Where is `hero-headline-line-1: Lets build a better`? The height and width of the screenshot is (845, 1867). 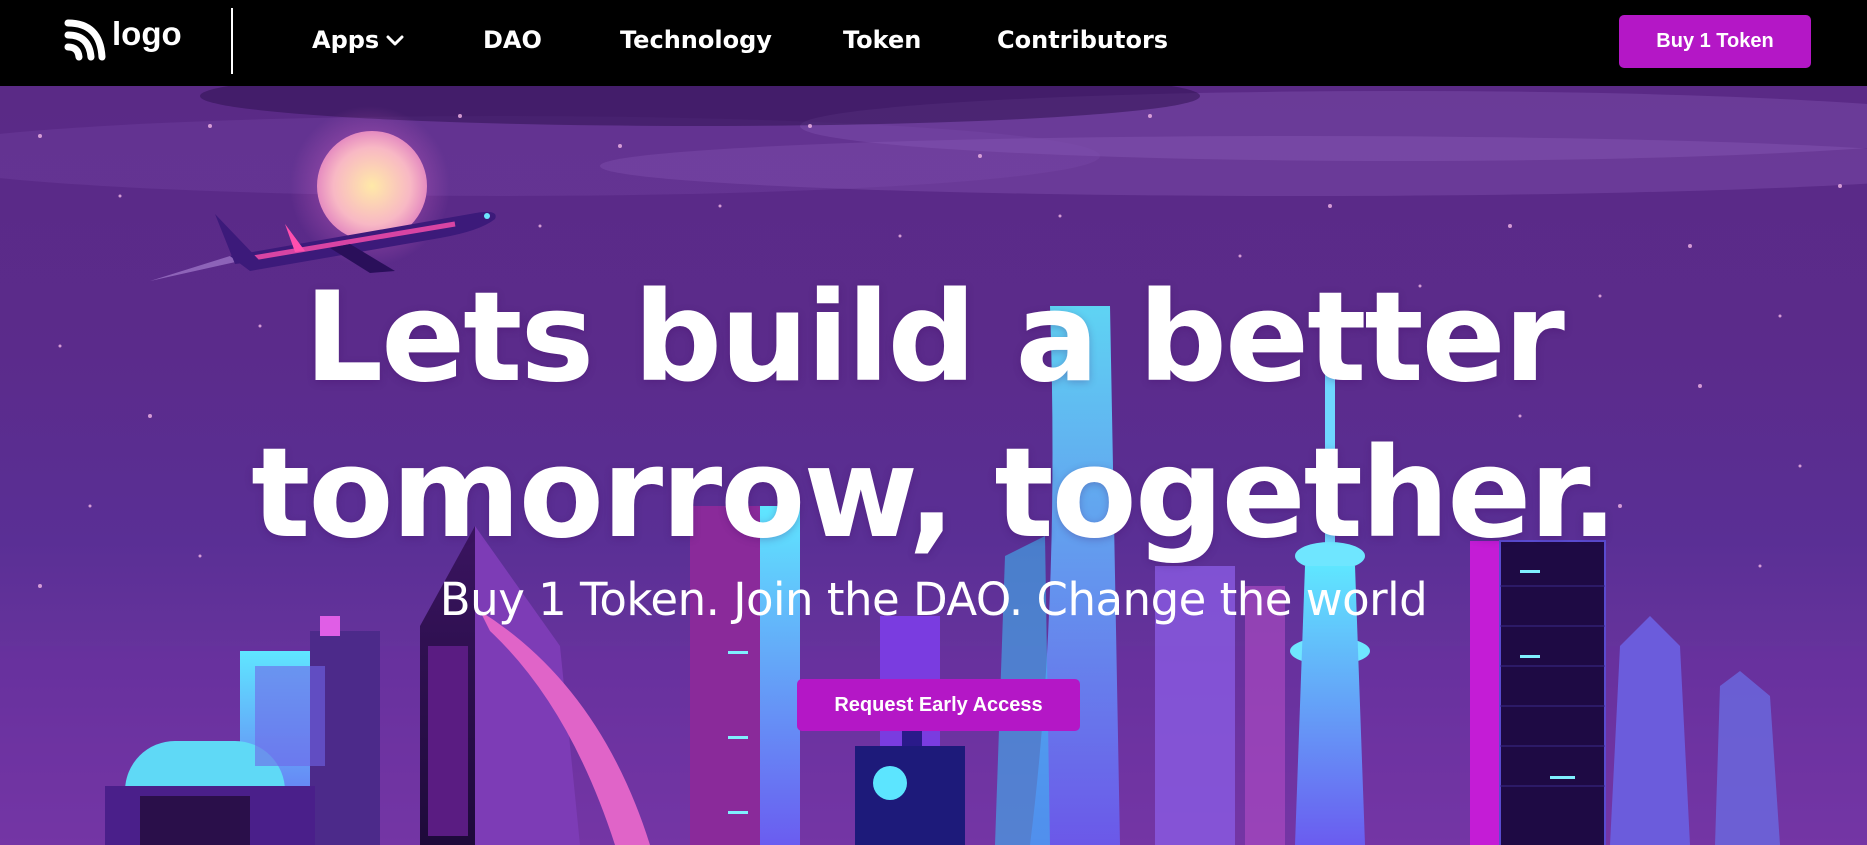
hero-headline-line-1: Lets build a better is located at coordinates (934, 338).